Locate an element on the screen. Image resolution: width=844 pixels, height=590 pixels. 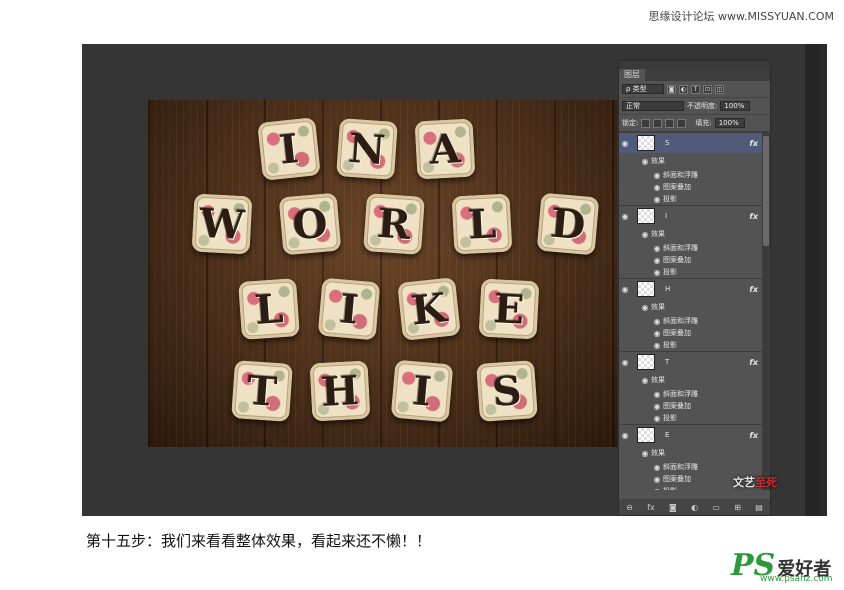
opacity-input: 100% is located at coordinates (735, 106).